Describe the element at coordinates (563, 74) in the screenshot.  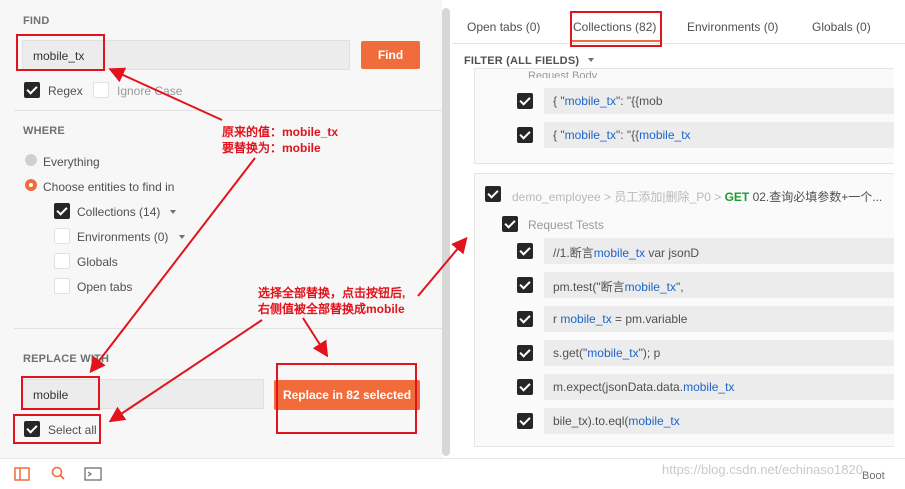
I see `section-label: Request Body` at that location.